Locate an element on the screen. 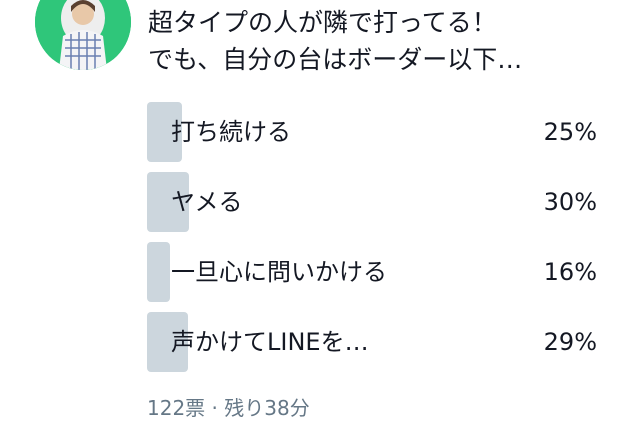  poll-option-percent: 25% is located at coordinates (570, 132).